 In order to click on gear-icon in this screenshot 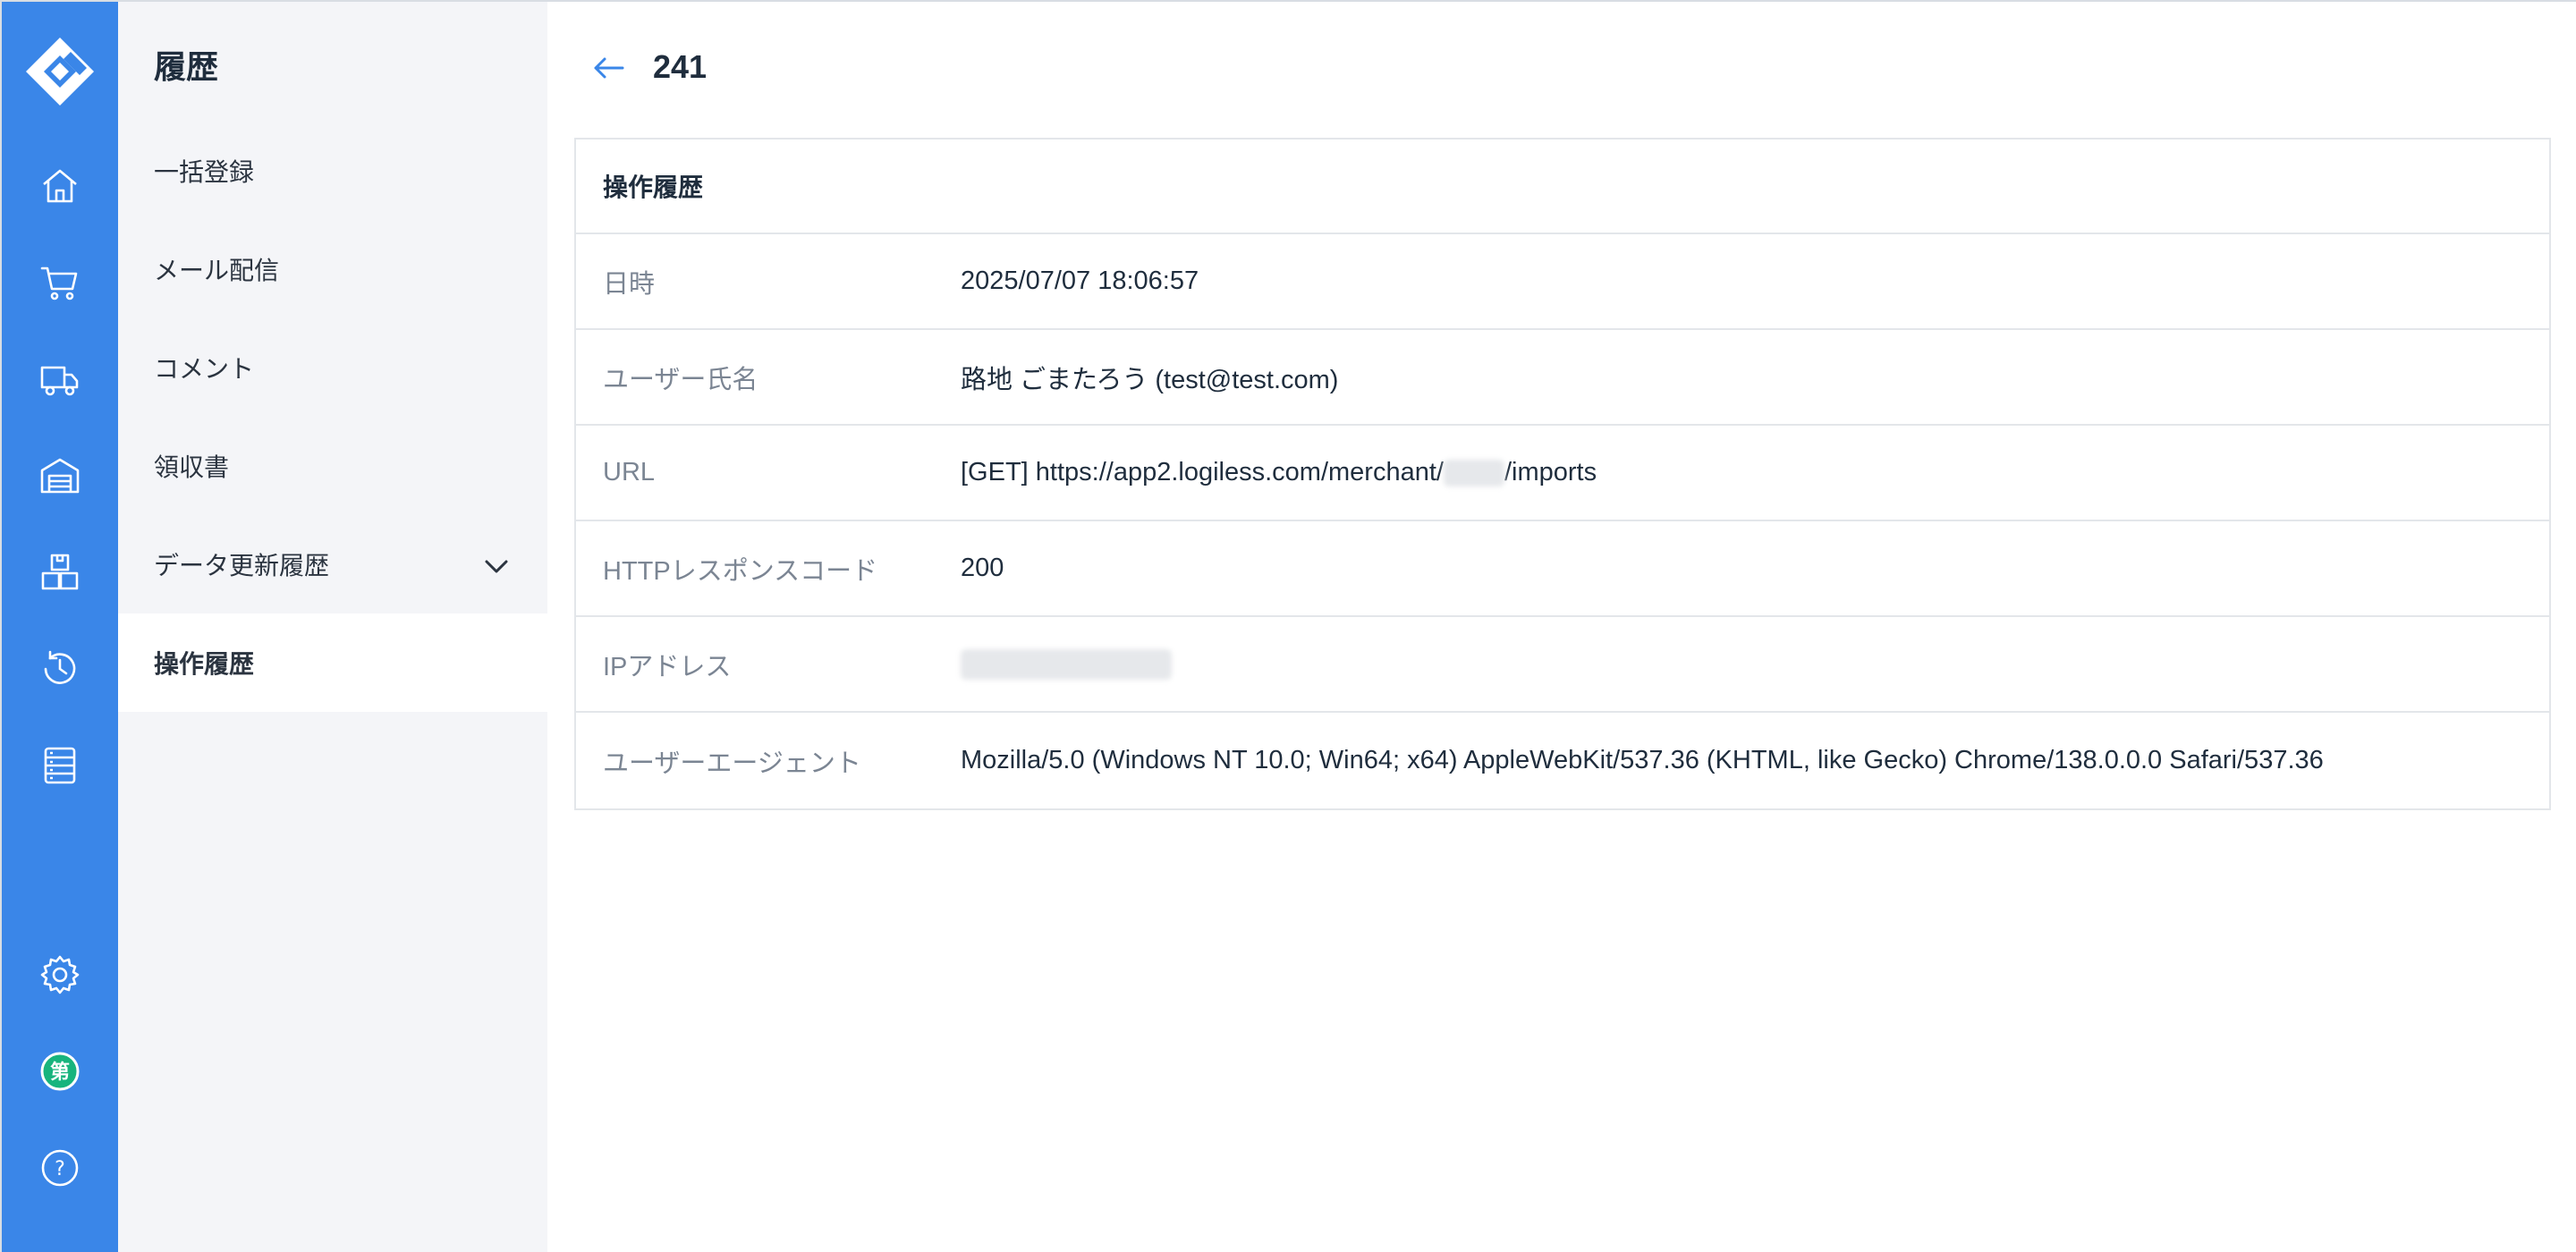, I will do `click(60, 975)`.